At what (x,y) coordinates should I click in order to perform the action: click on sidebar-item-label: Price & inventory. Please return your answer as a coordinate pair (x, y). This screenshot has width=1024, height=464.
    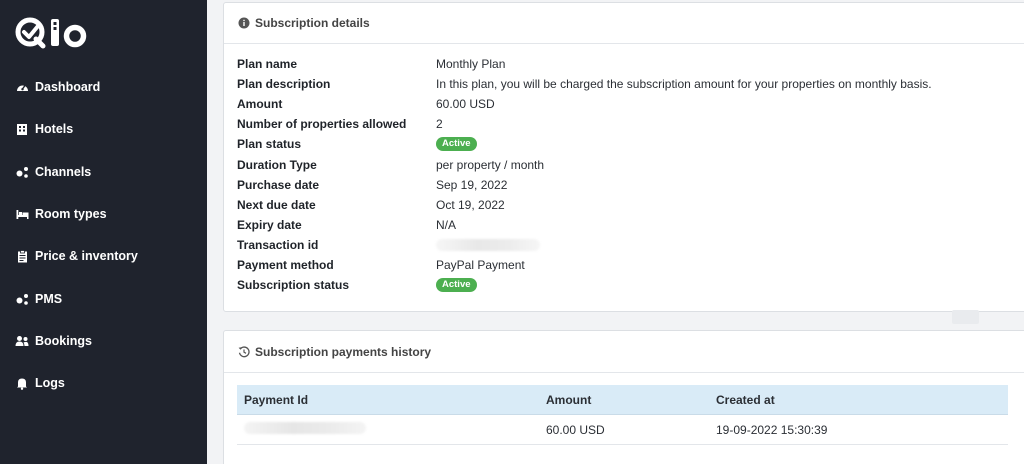
    Looking at the image, I should click on (86, 256).